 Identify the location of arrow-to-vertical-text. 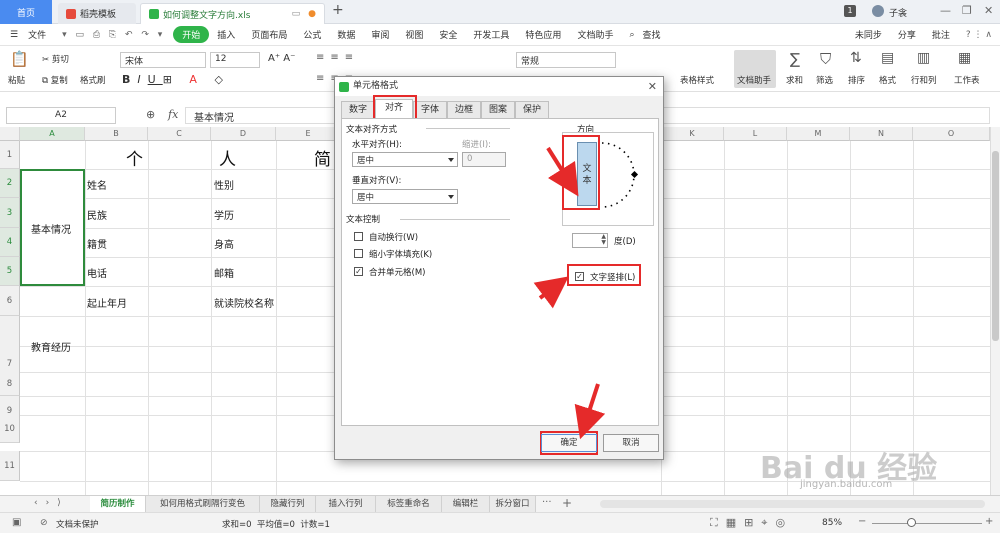
(562, 171).